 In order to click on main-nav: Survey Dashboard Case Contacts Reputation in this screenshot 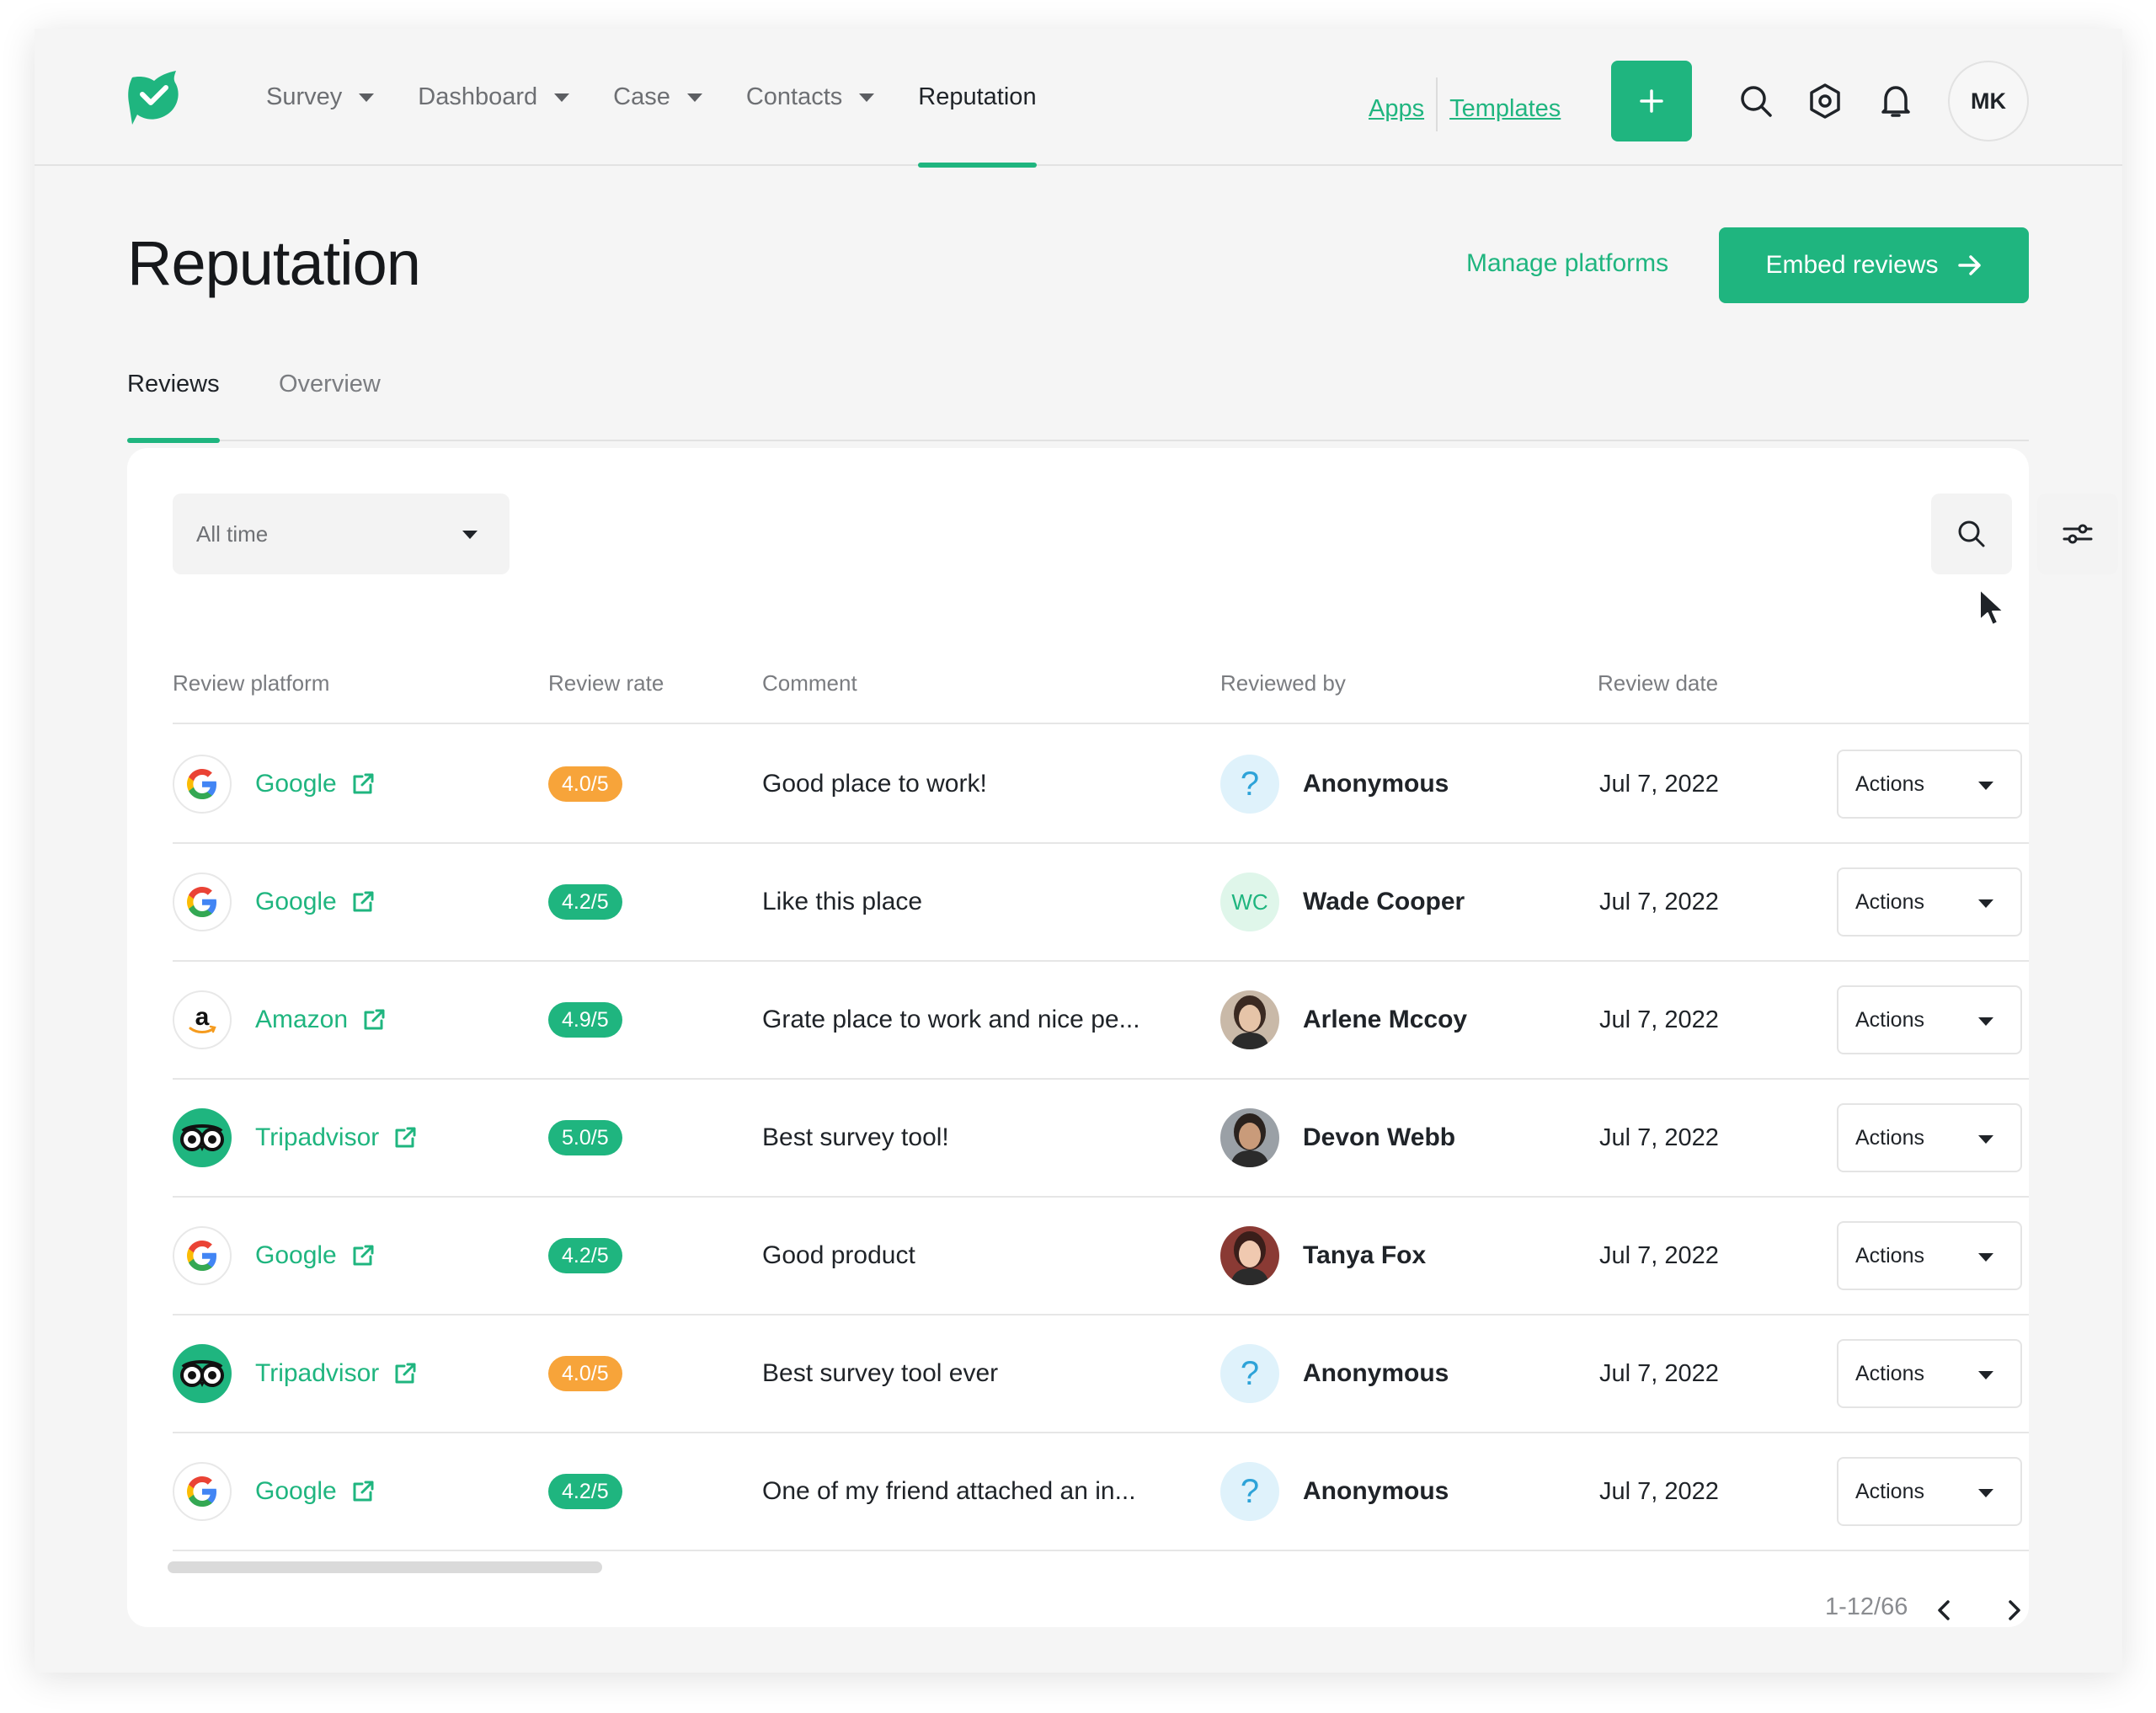, I will do `click(673, 99)`.